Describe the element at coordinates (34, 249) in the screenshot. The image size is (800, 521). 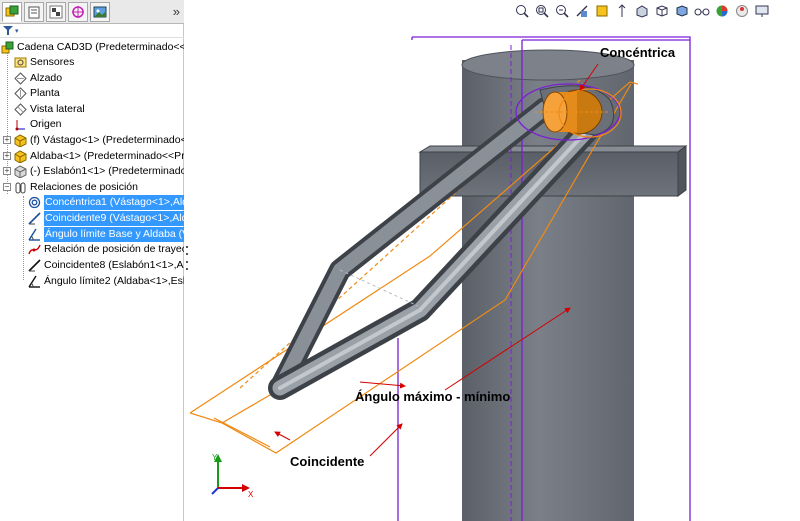
I see `path-mate-icon` at that location.